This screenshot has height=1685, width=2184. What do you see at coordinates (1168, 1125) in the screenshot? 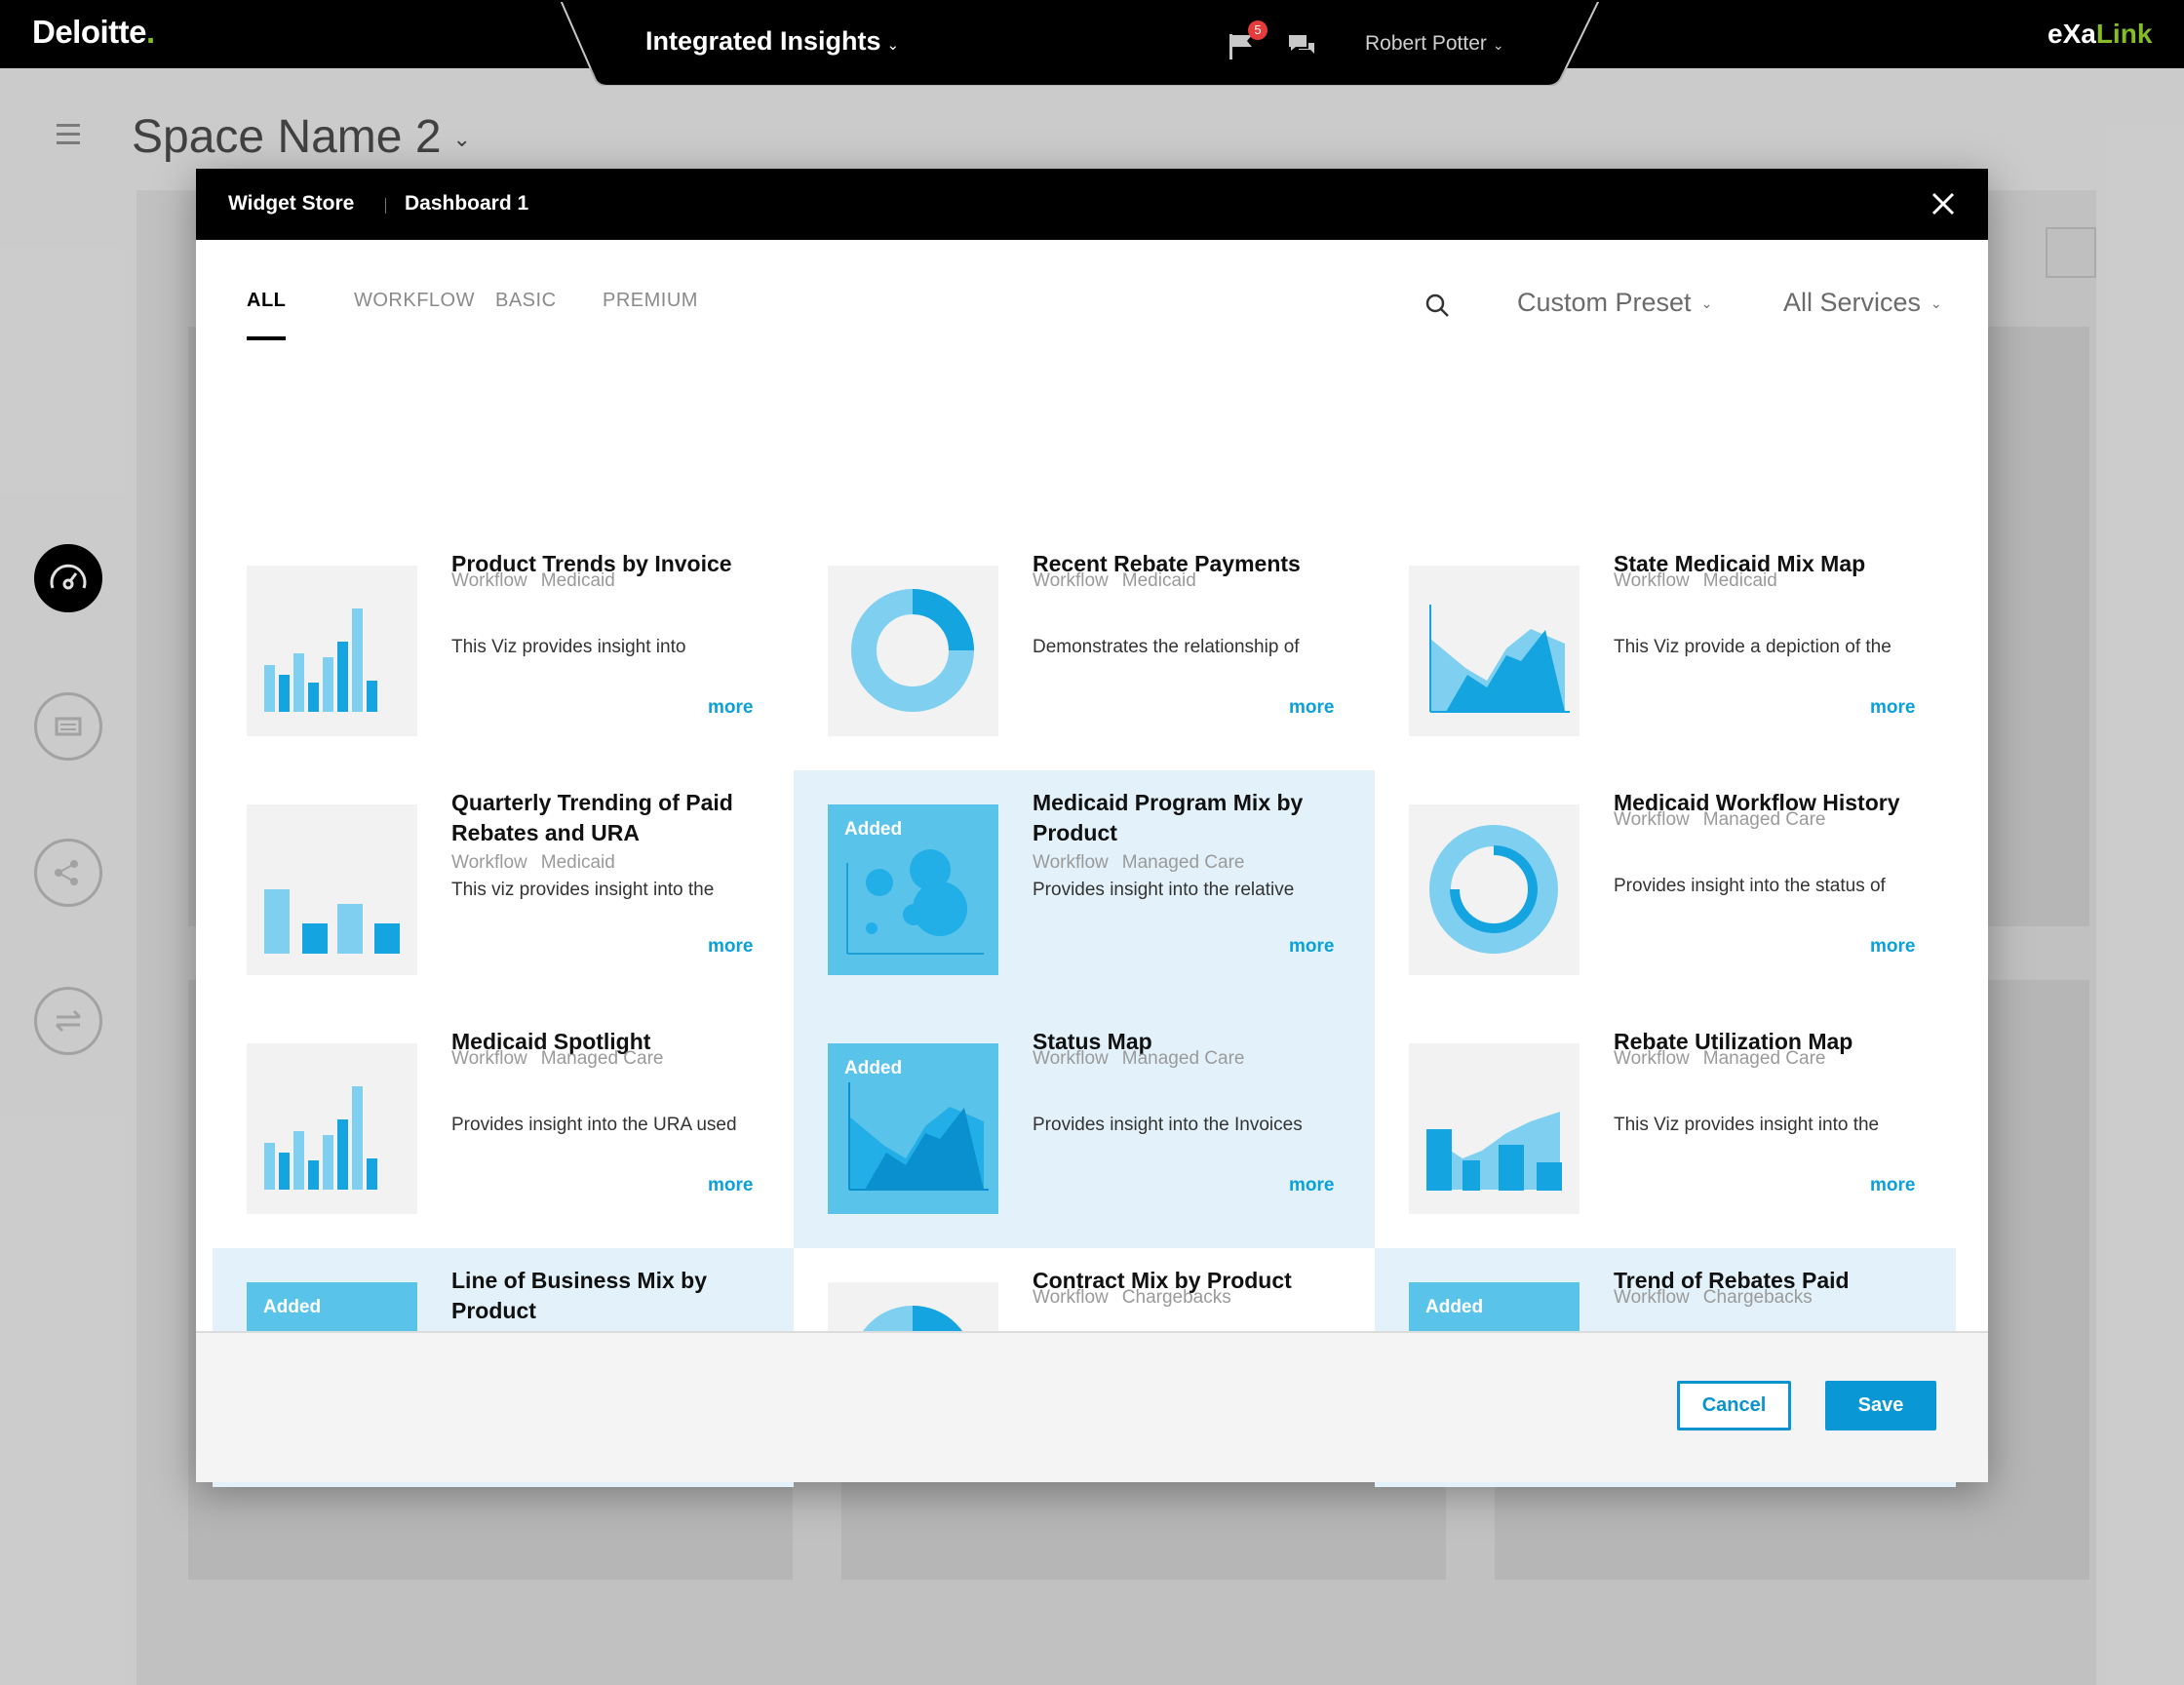
I see `widget-description: Provides insight into the Invoices` at bounding box center [1168, 1125].